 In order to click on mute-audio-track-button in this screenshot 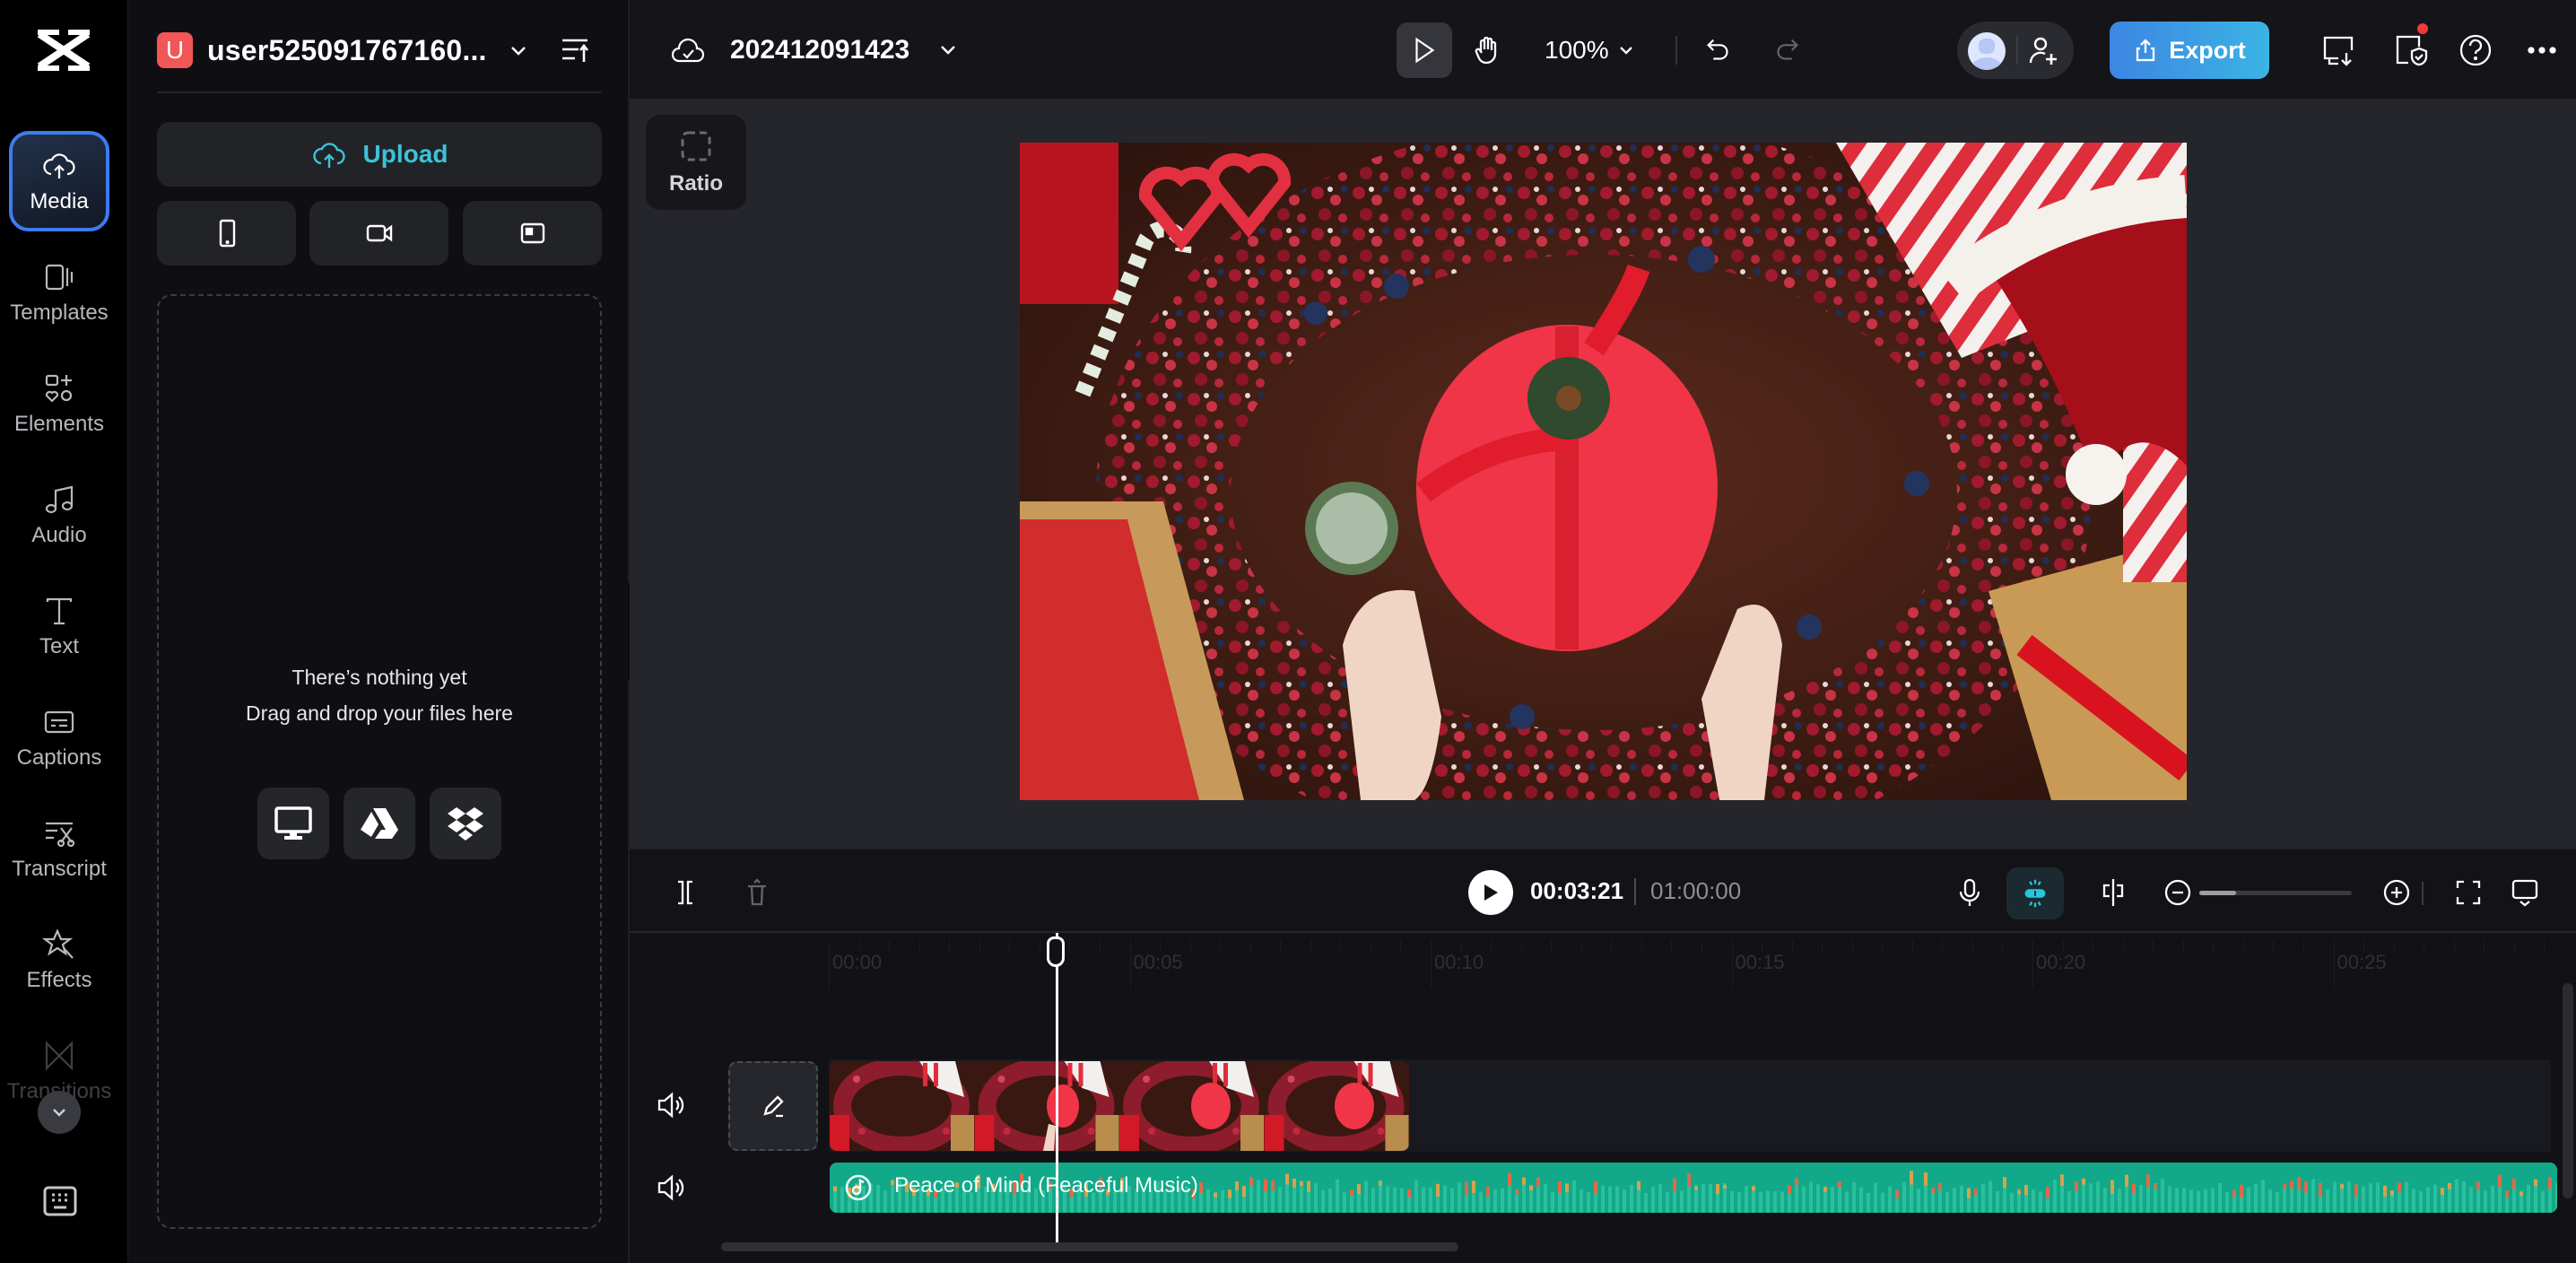, I will do `click(671, 1188)`.